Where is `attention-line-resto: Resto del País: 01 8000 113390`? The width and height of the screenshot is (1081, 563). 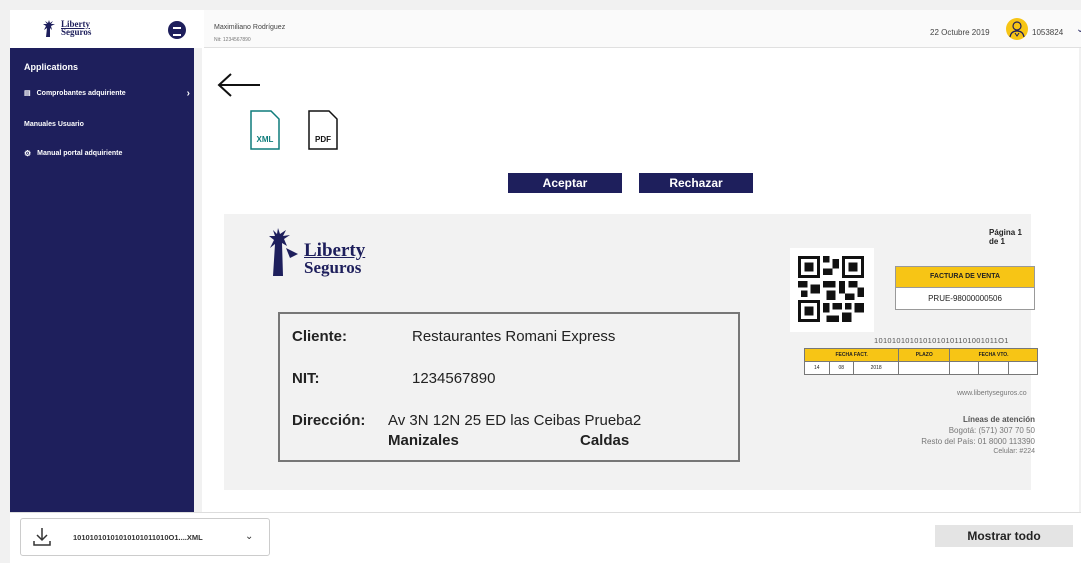
attention-line-resto: Resto del País: 01 8000 113390 is located at coordinates (978, 441).